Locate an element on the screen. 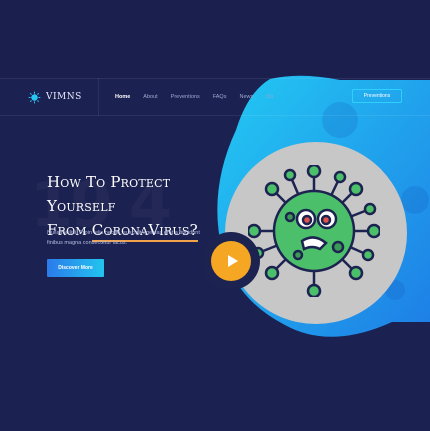 This screenshot has width=430, height=431. hero-heading-line1: How To Protect Yourself is located at coordinates (109, 194).